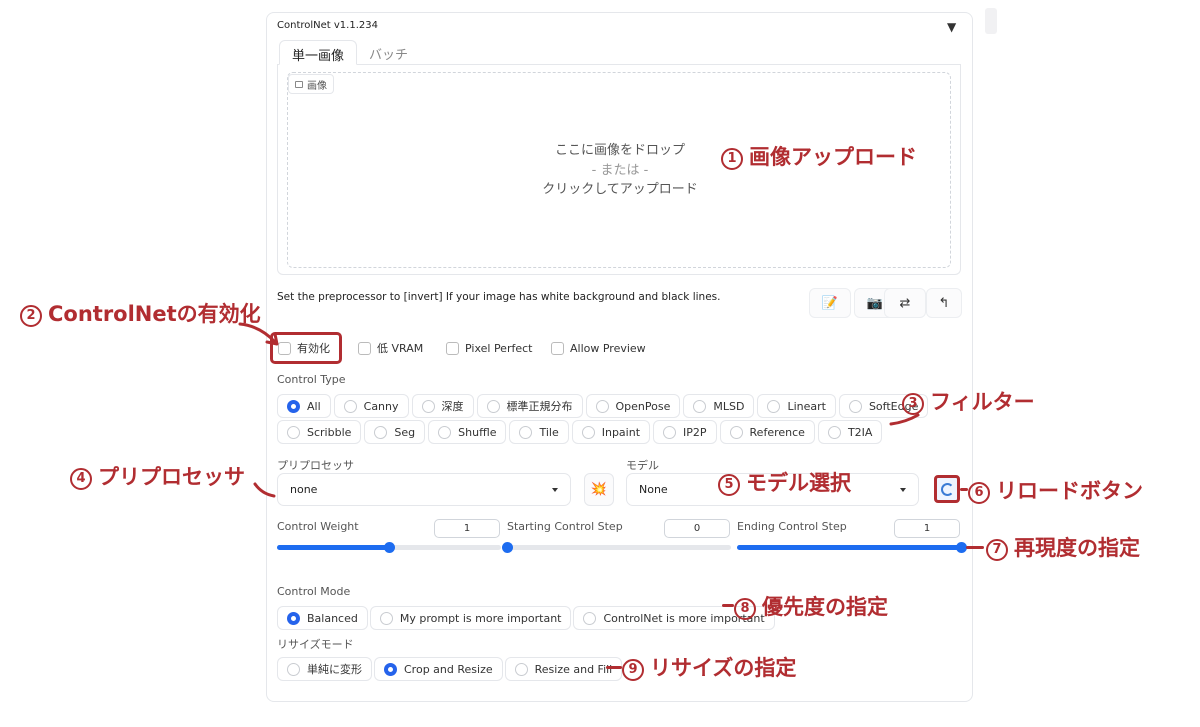 The height and width of the screenshot is (727, 1200). I want to click on annotation-7-dash, so click(975, 547).